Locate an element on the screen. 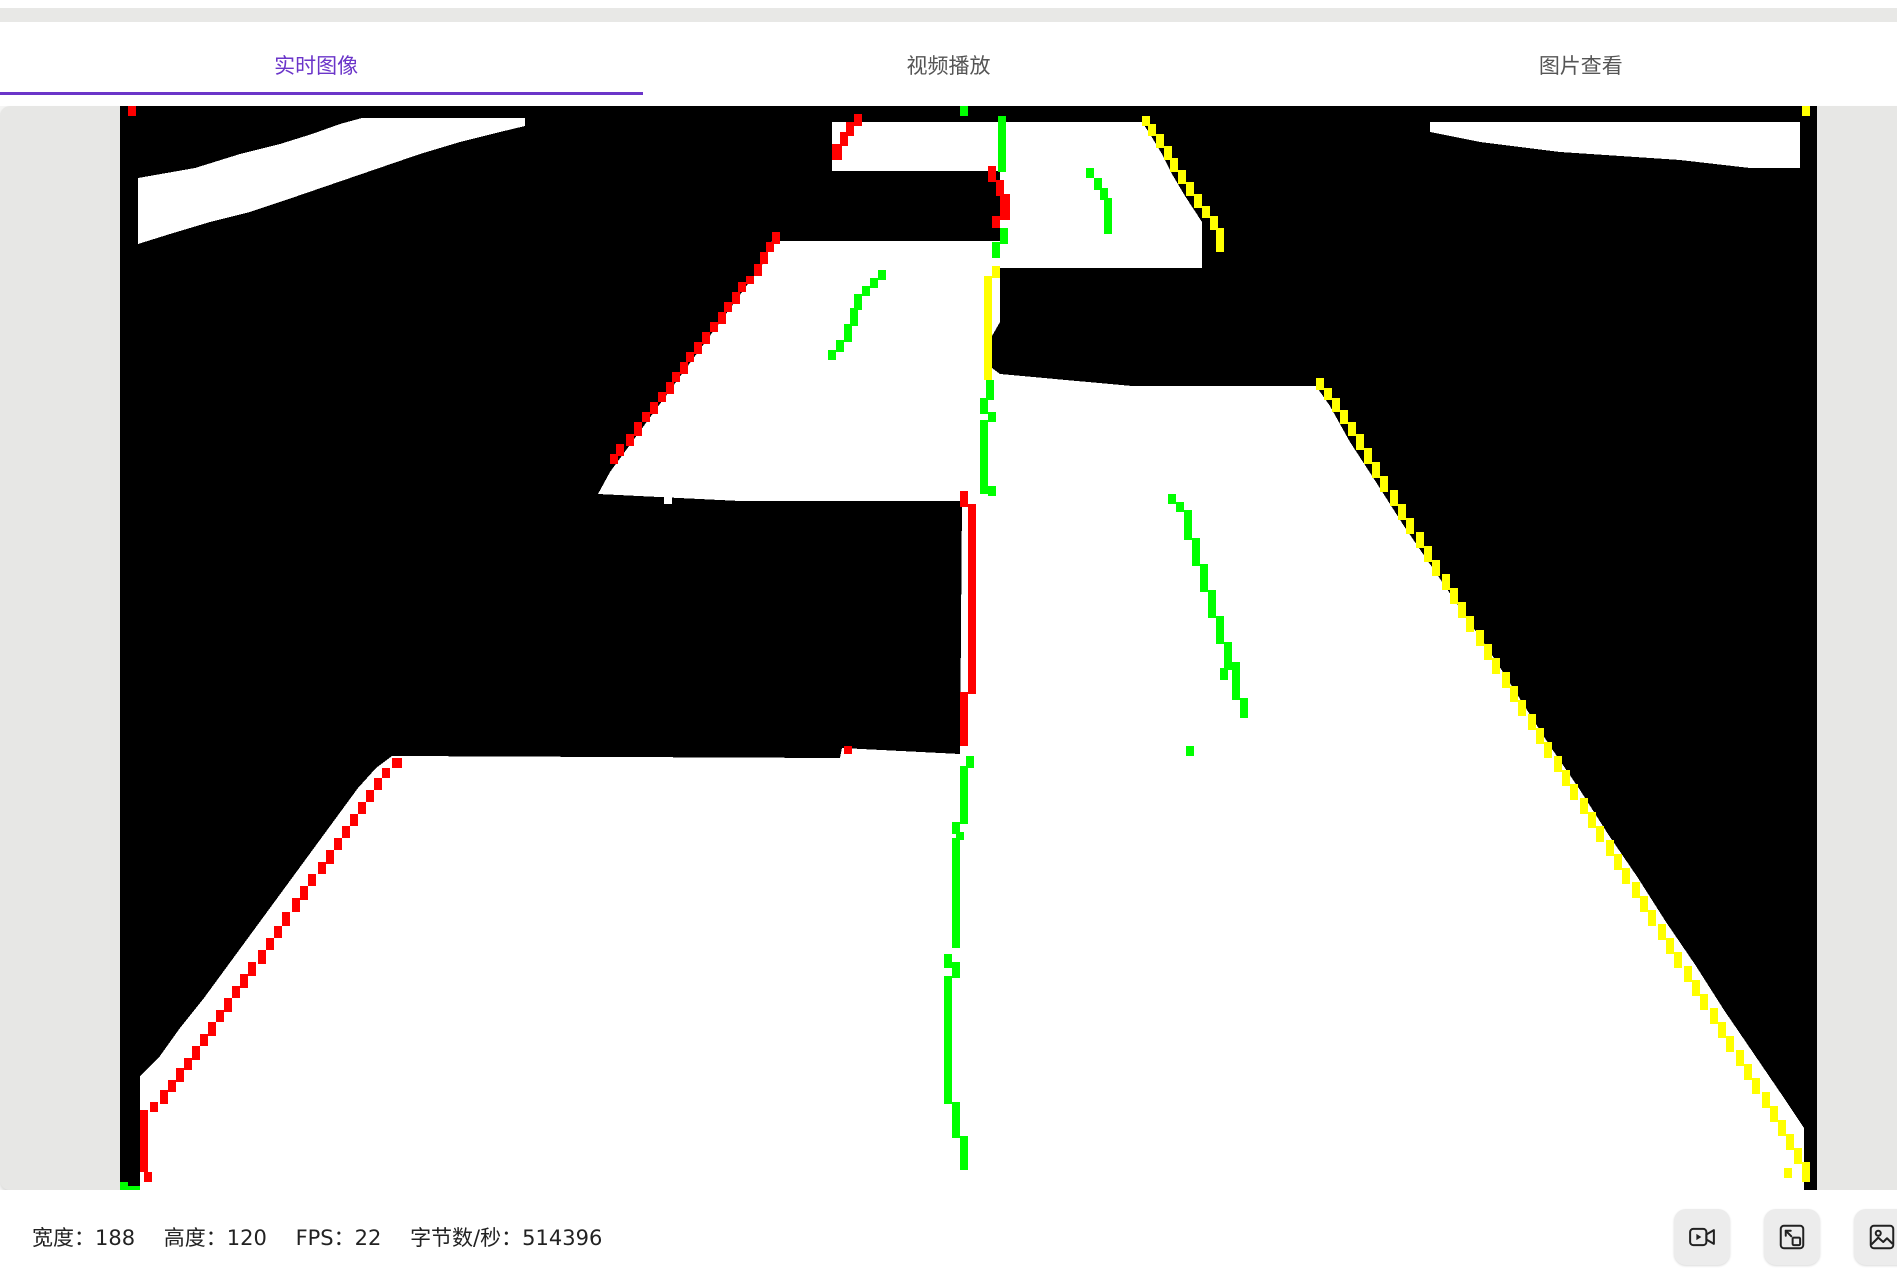 The image size is (1897, 1276). height-value: 120 is located at coordinates (246, 1238).